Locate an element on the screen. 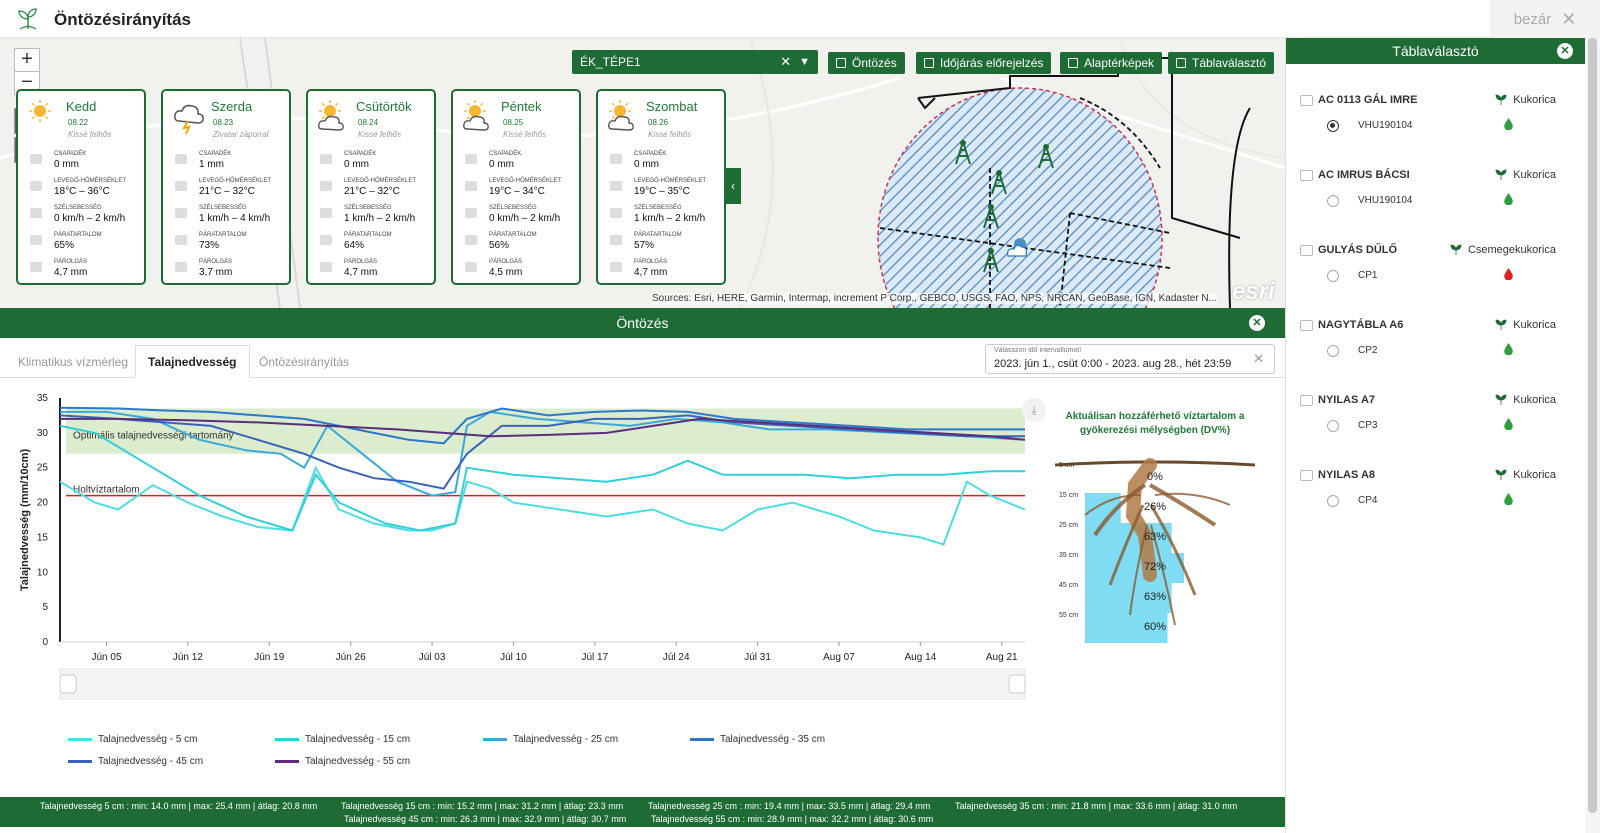 This screenshot has height=833, width=1600. field-code: CP4 is located at coordinates (1368, 500).